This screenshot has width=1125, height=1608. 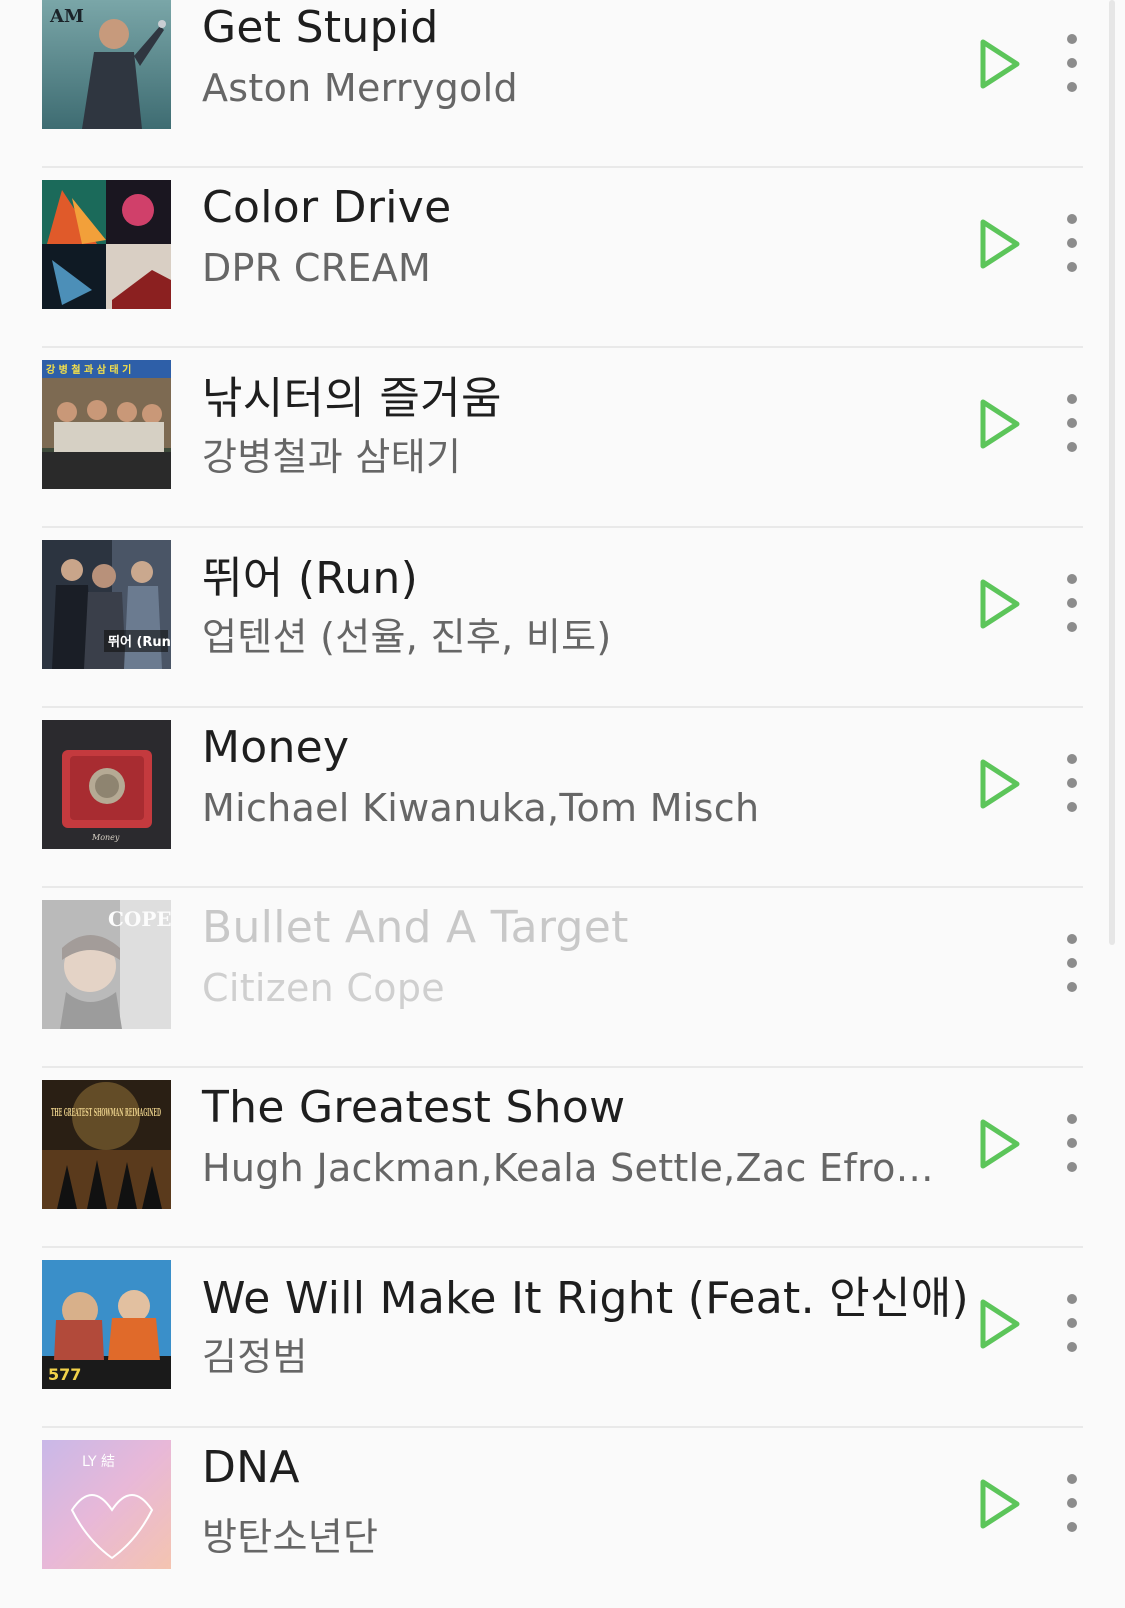 I want to click on album-art-greatest-showman: THE GREATEST SHOWMAN REIMAGINED, so click(x=106, y=1144).